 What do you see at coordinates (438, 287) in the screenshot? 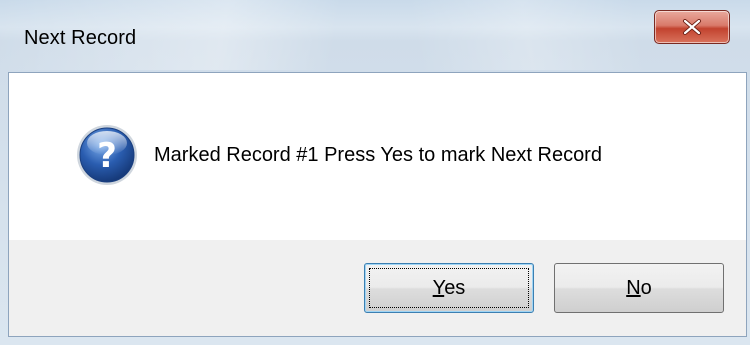
I see `yes-mnemonic: Y` at bounding box center [438, 287].